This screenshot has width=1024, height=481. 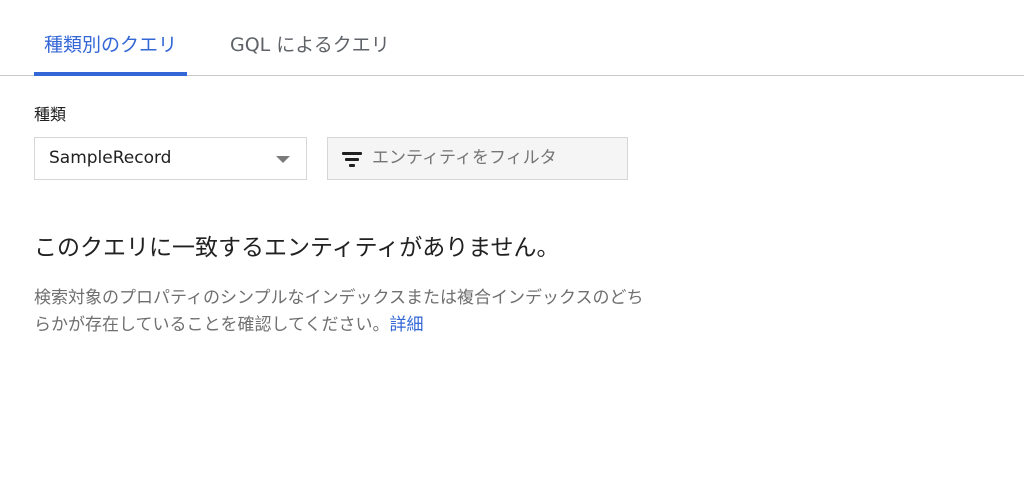 What do you see at coordinates (464, 158) in the screenshot?
I see `filter-entities-label: エンティティをフィルタ` at bounding box center [464, 158].